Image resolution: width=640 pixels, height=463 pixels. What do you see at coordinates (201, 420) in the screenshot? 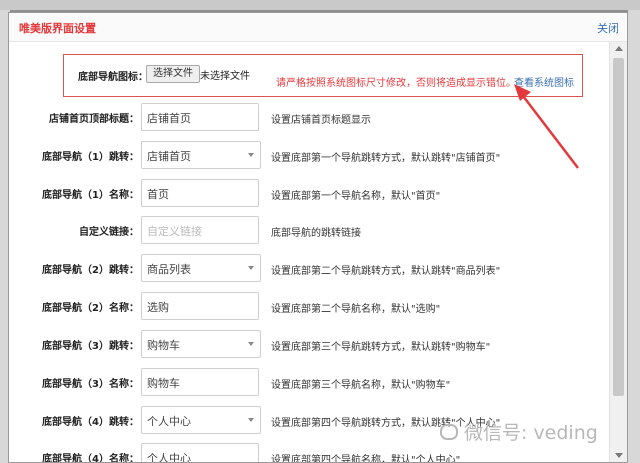
I see `nav4-jump-select: 个人中心` at bounding box center [201, 420].